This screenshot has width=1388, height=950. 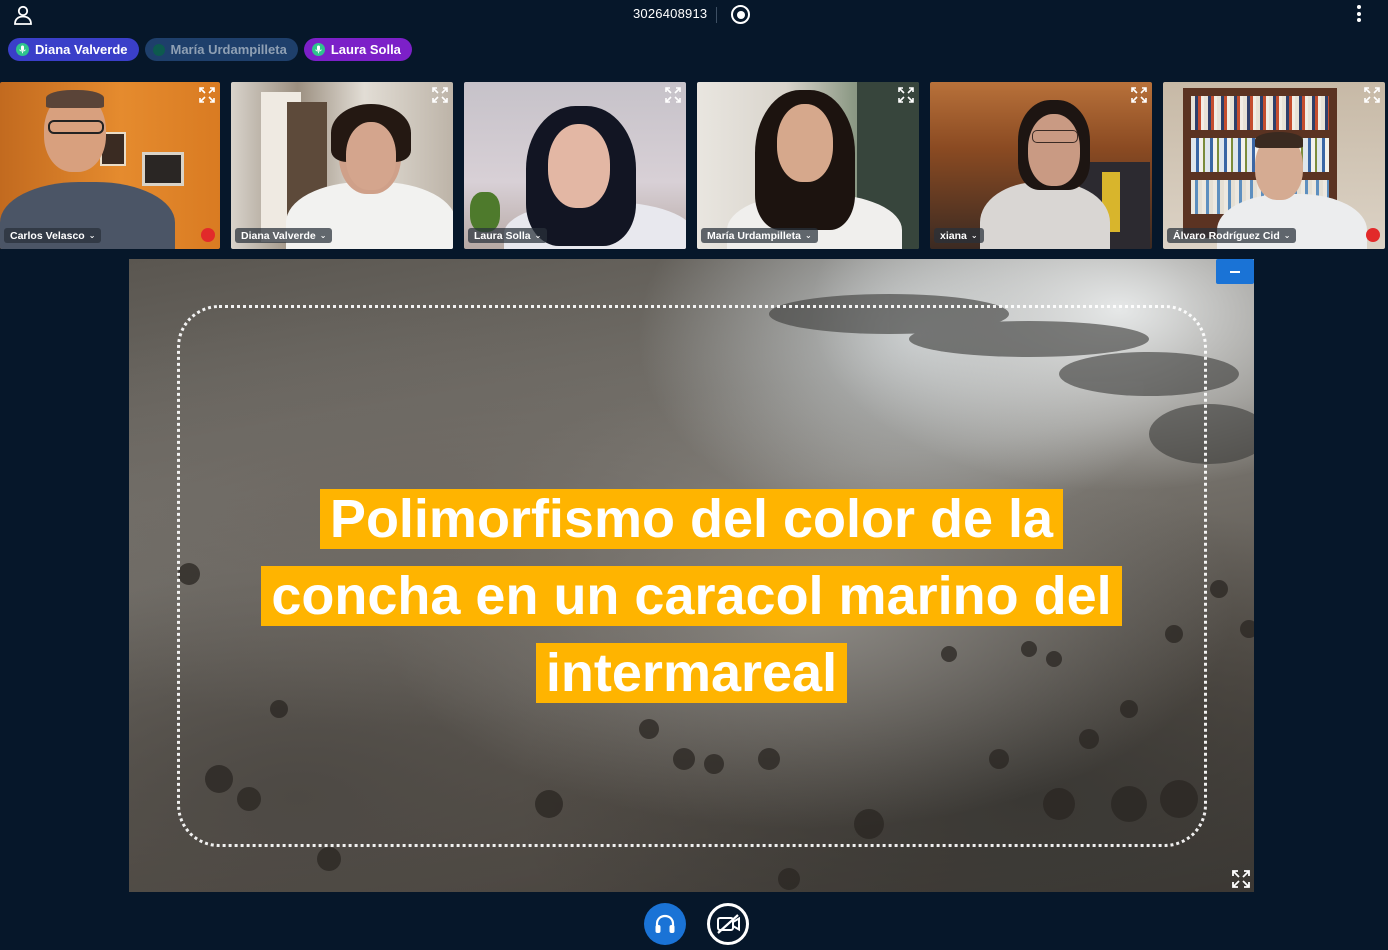 I want to click on webcam-tile: Laura Solla ⌄, so click(x=575, y=165).